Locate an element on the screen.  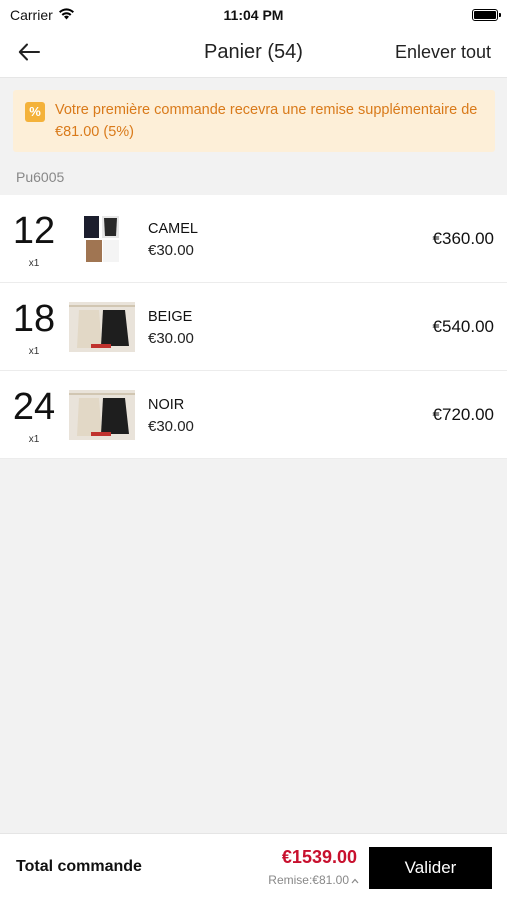
variant-name: CAMEL is located at coordinates (173, 229).